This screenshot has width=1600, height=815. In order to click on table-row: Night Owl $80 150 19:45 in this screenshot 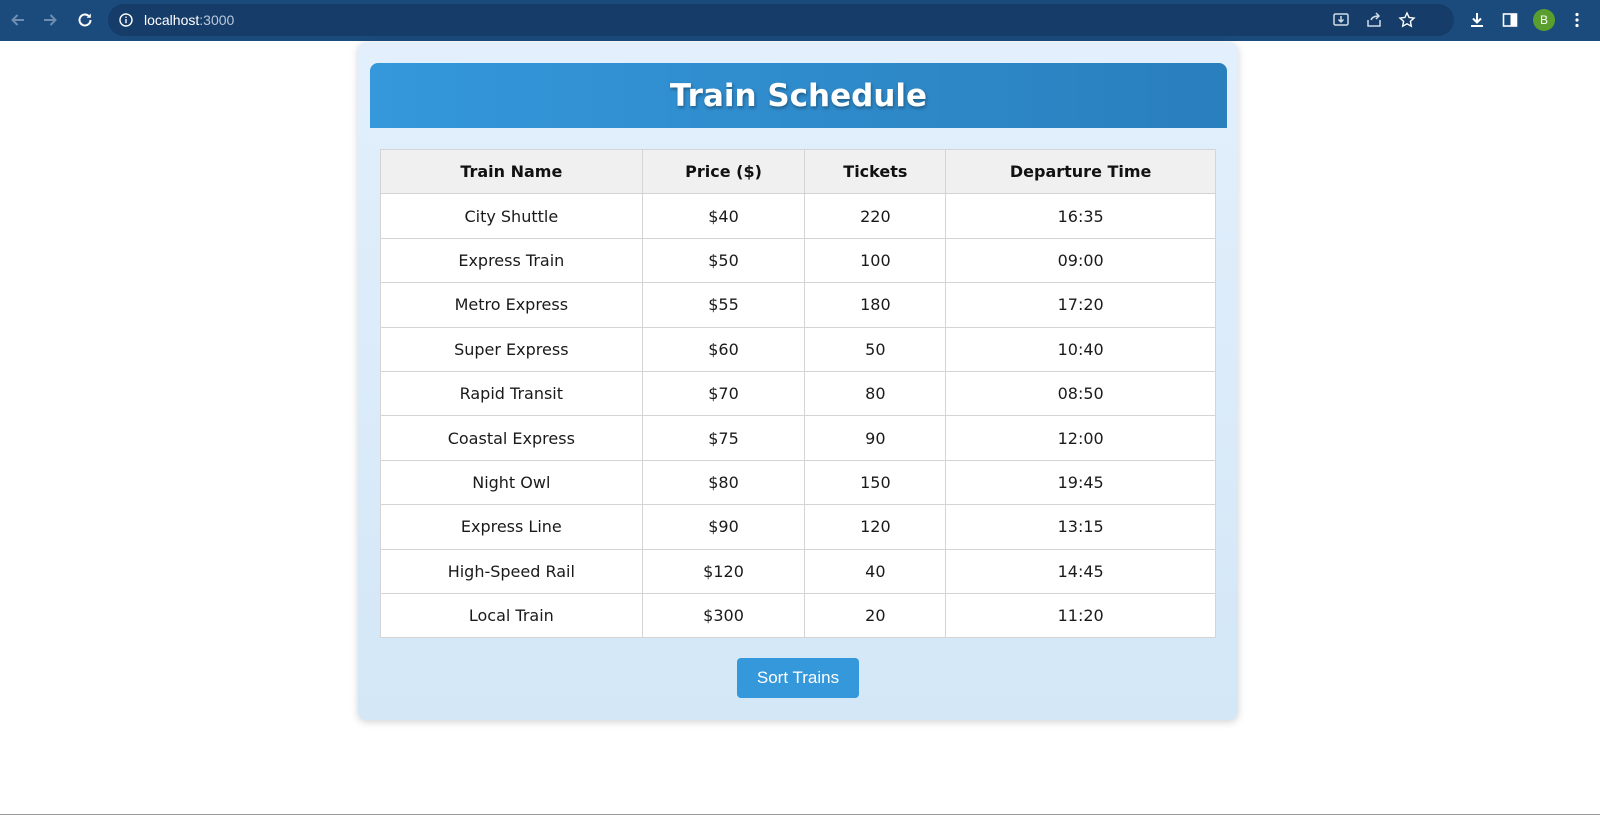, I will do `click(798, 482)`.